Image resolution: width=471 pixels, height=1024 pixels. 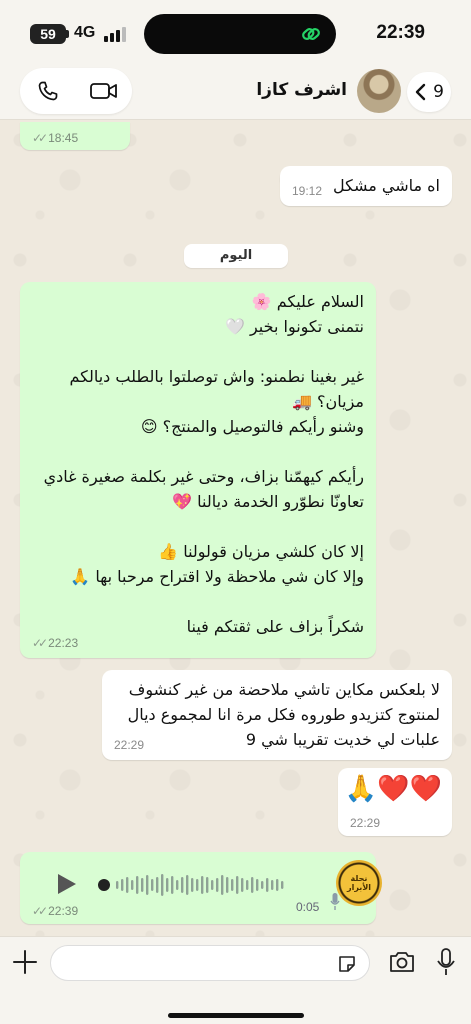 I want to click on message-line: تعاونّا نطوّرو الخدمة ديالنا 💖, so click(x=268, y=501).